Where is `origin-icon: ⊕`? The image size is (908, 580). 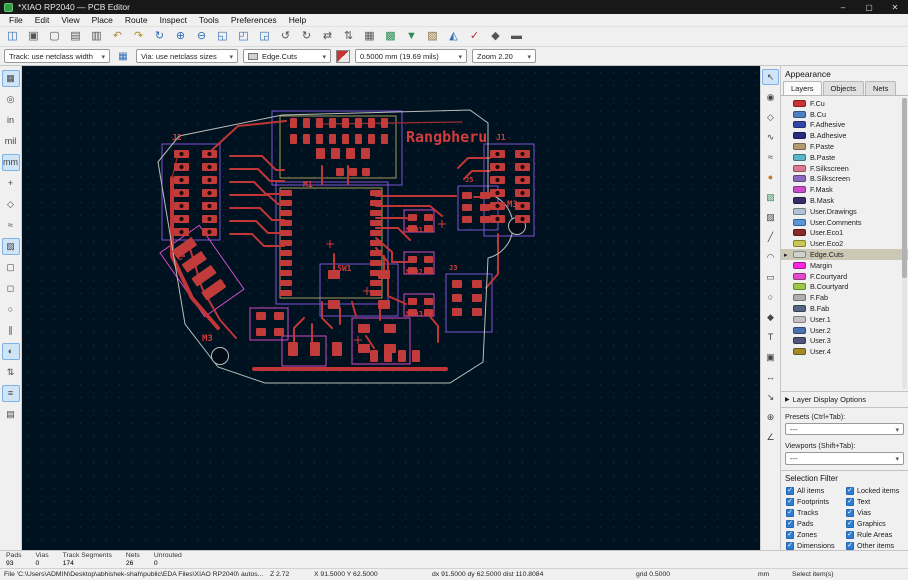 origin-icon: ⊕ is located at coordinates (770, 417).